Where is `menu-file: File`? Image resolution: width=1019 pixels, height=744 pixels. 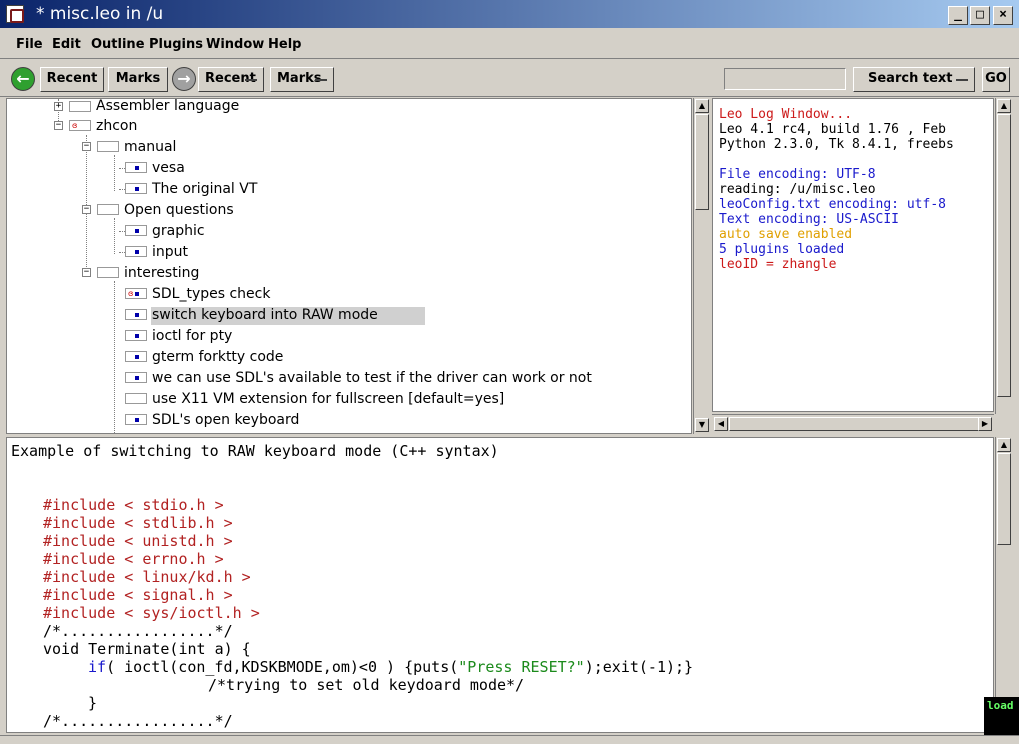
menu-file: File is located at coordinates (29, 44).